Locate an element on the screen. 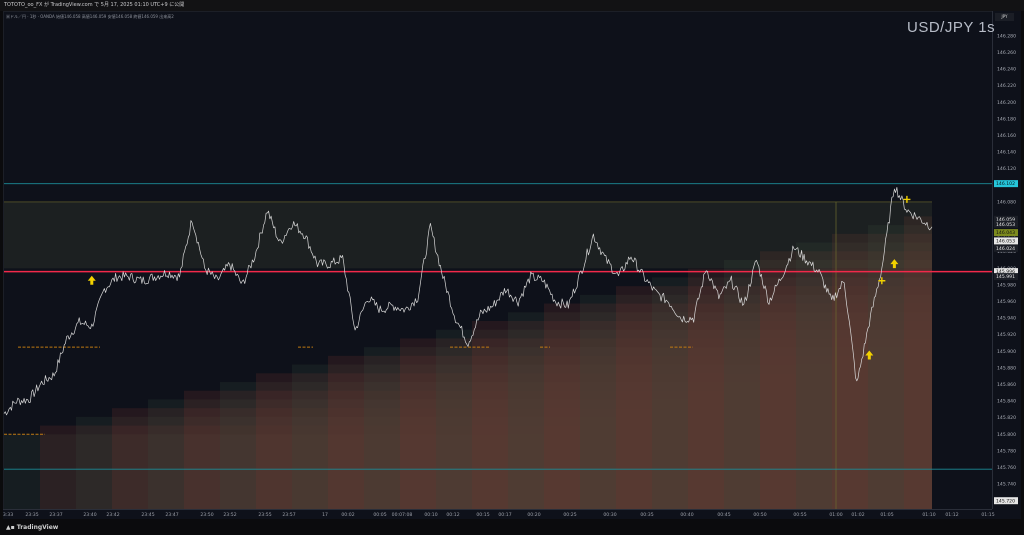 Image resolution: width=1024 pixels, height=535 pixels. x-tick-label: 23:35 is located at coordinates (31, 515).